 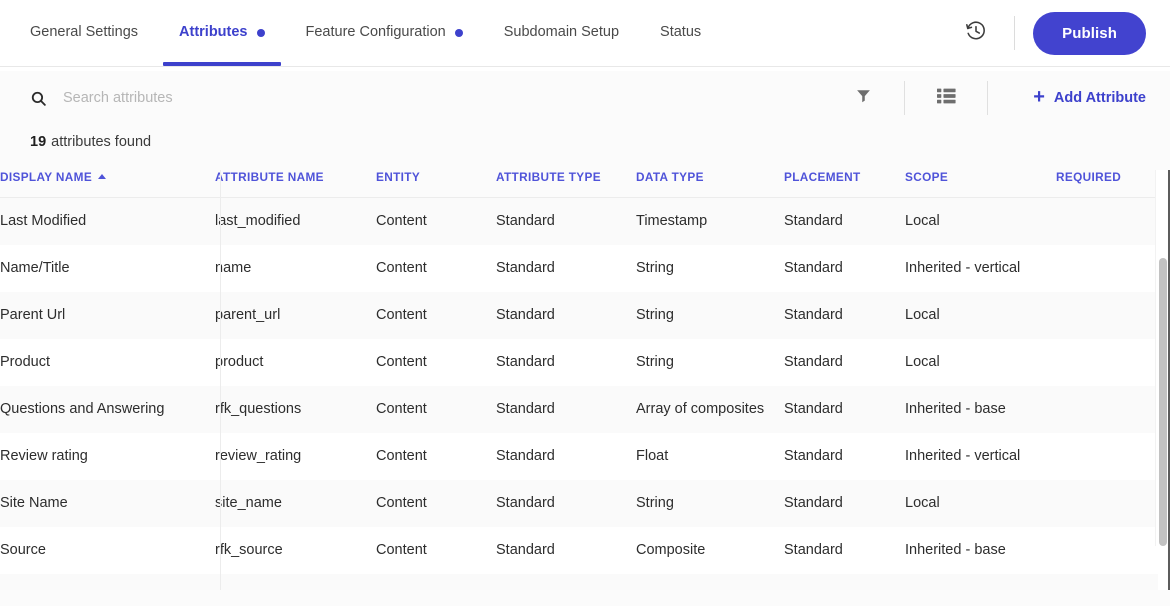 I want to click on tab-label: Subdomain Setup, so click(x=561, y=31).